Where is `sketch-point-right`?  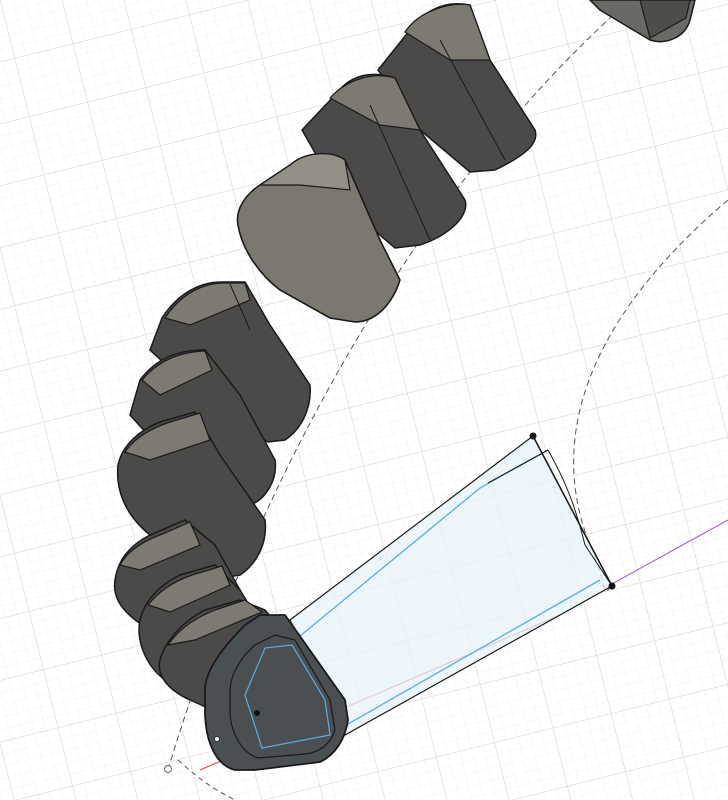 sketch-point-right is located at coordinates (612, 586).